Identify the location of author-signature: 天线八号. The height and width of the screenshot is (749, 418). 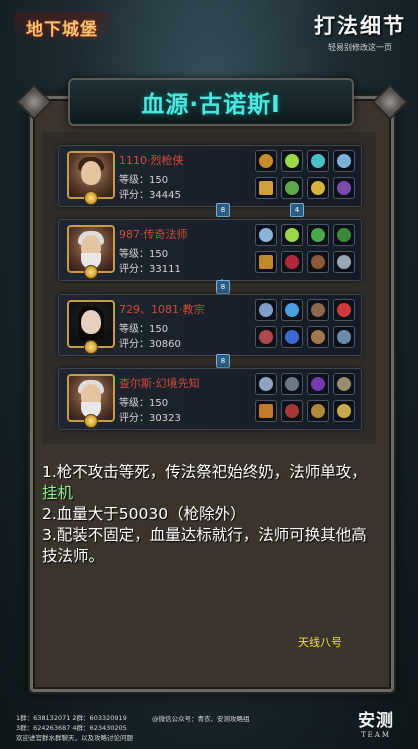
(320, 642).